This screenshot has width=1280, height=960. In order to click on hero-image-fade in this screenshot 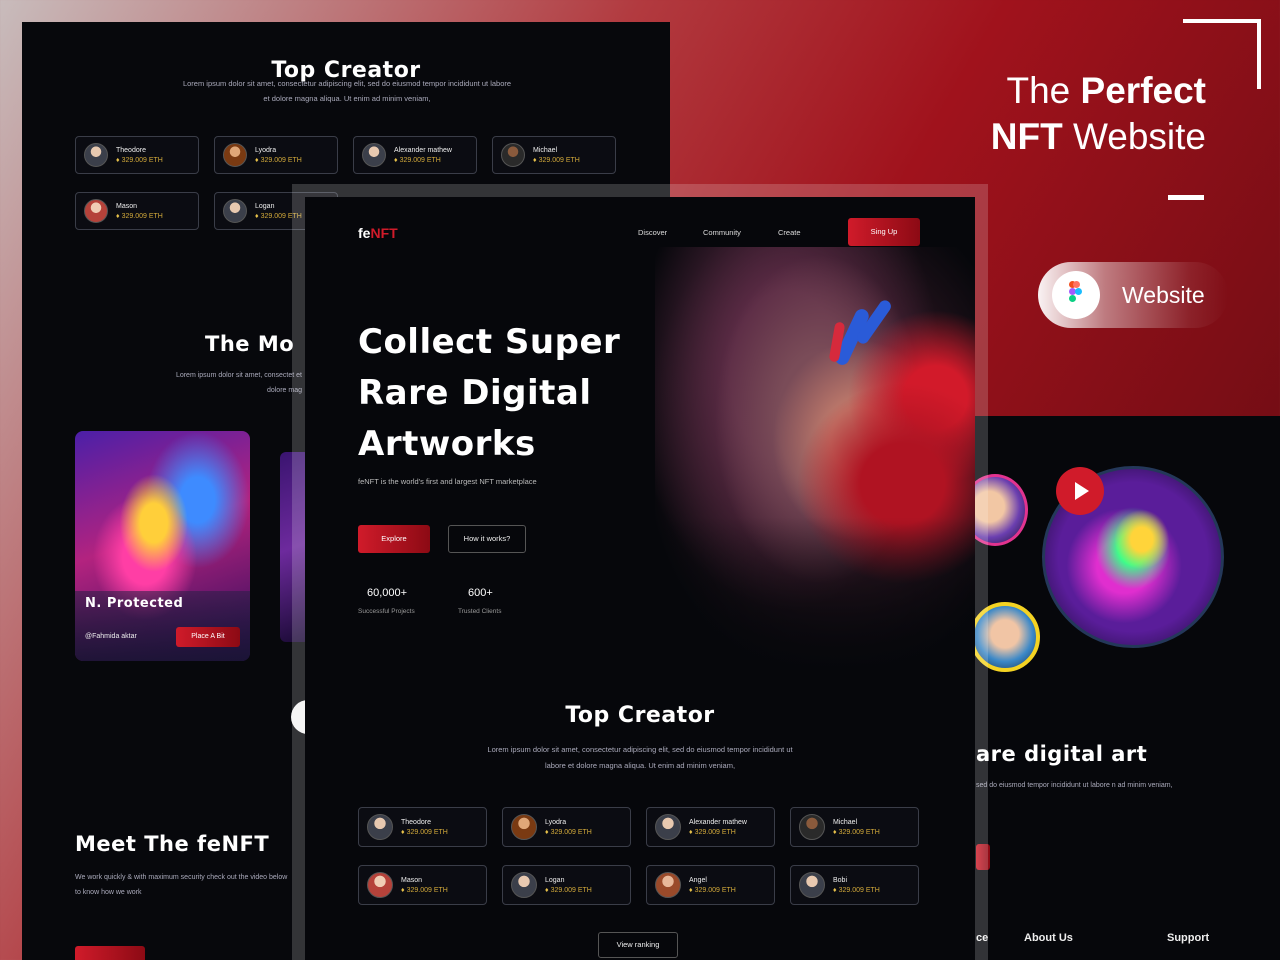, I will do `click(815, 597)`.